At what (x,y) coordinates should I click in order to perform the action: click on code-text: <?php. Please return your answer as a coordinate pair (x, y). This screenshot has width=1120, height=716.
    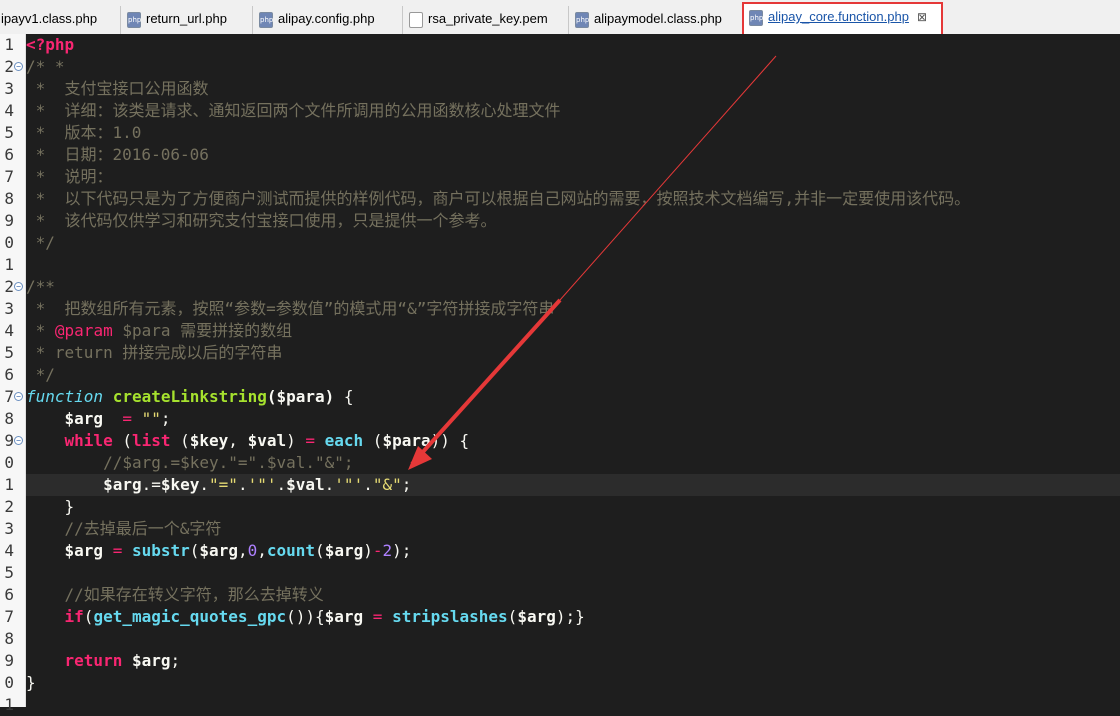
    Looking at the image, I should click on (50, 44).